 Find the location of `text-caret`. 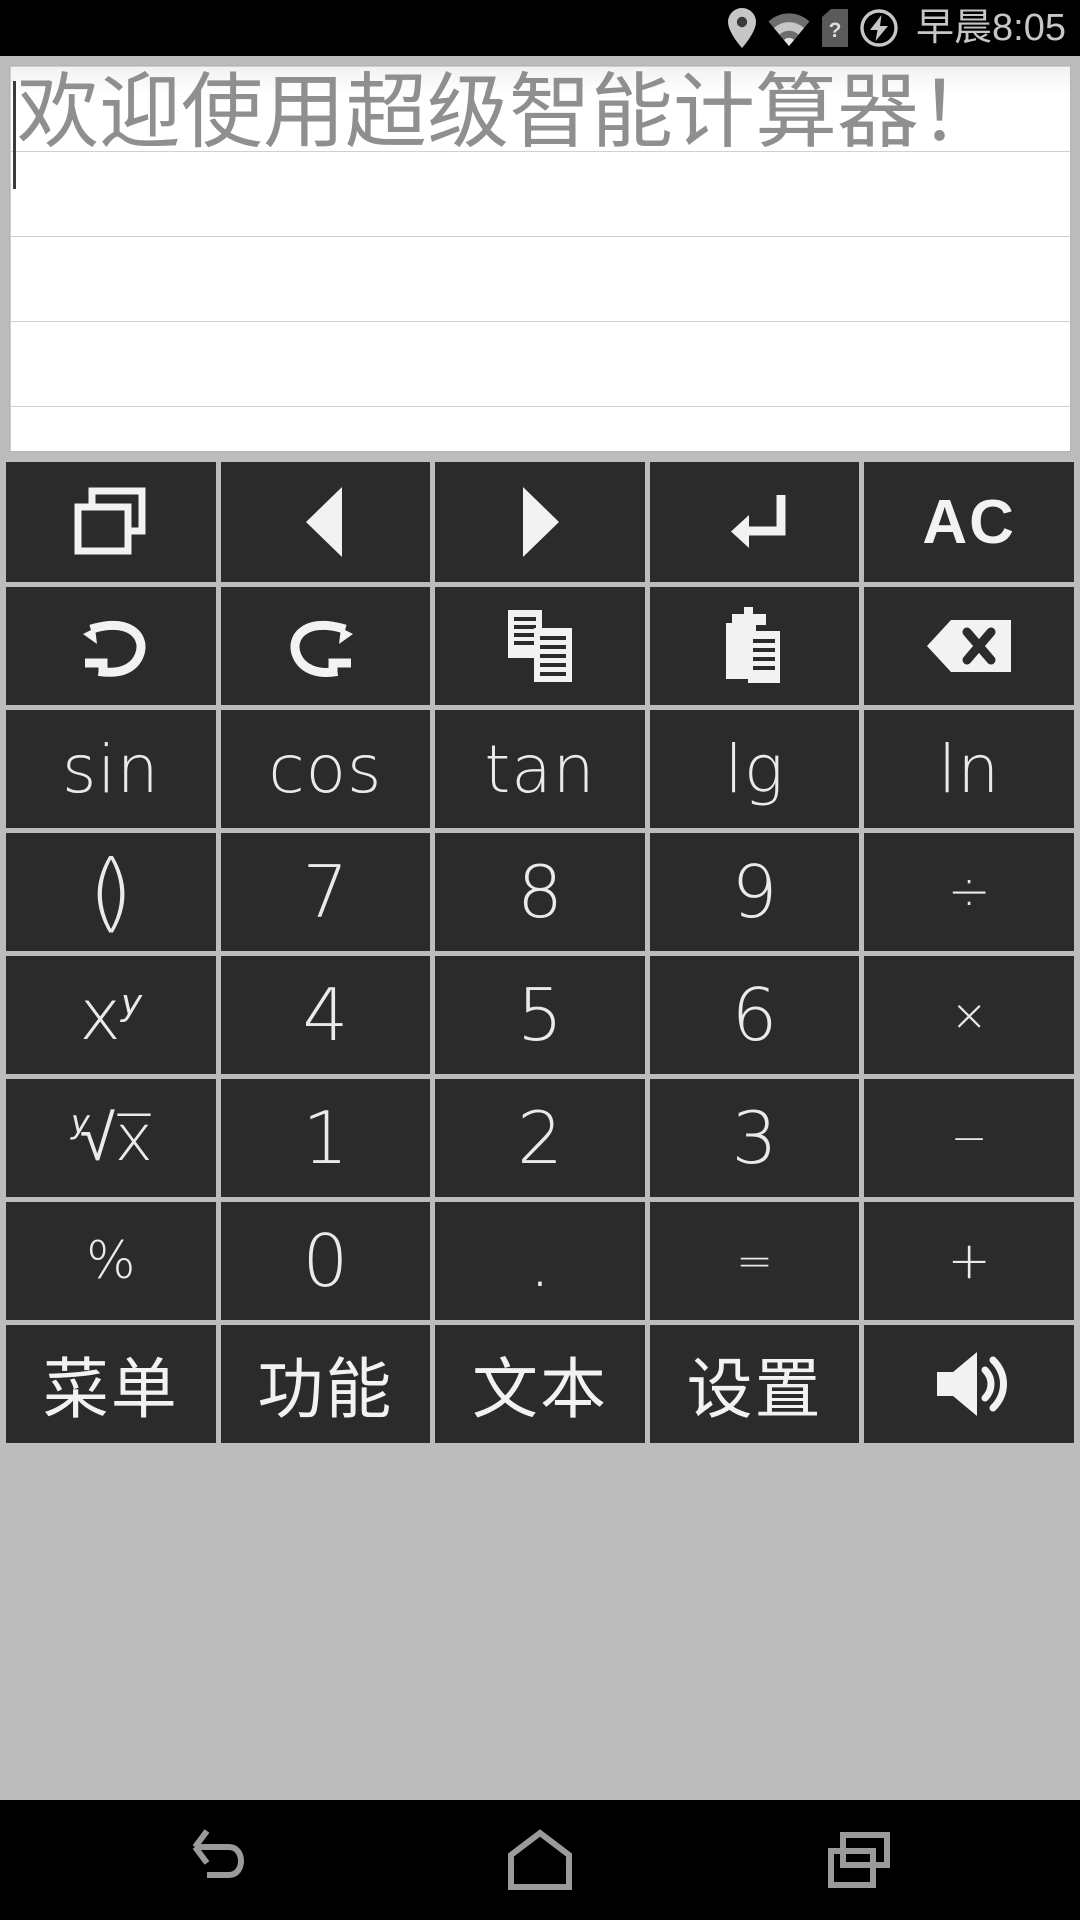

text-caret is located at coordinates (14, 135).